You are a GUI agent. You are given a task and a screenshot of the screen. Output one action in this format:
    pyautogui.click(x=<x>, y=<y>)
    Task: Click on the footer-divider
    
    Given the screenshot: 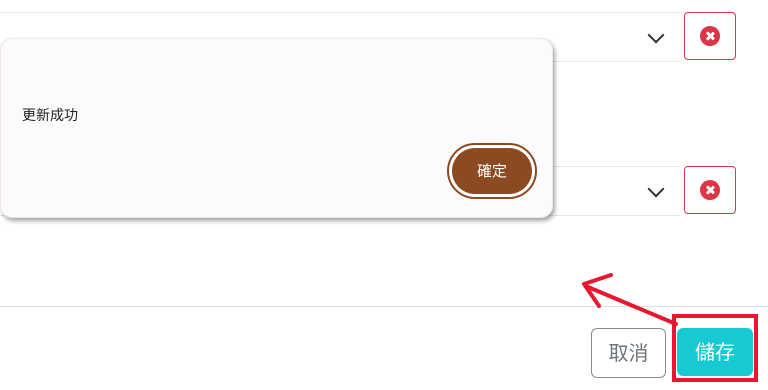 What is the action you would take?
    pyautogui.click(x=384, y=306)
    